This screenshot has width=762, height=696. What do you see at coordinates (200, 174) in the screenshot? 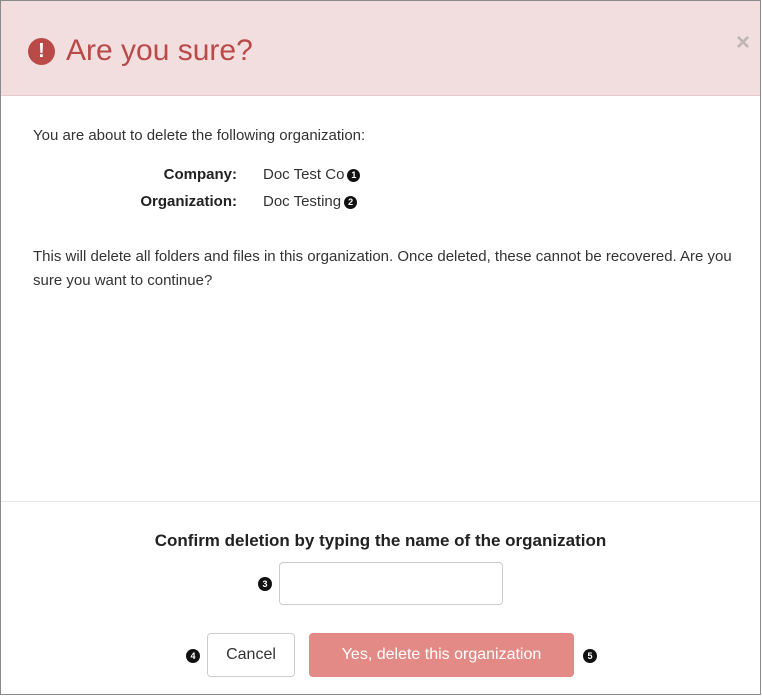
I see `company-label: Company:` at bounding box center [200, 174].